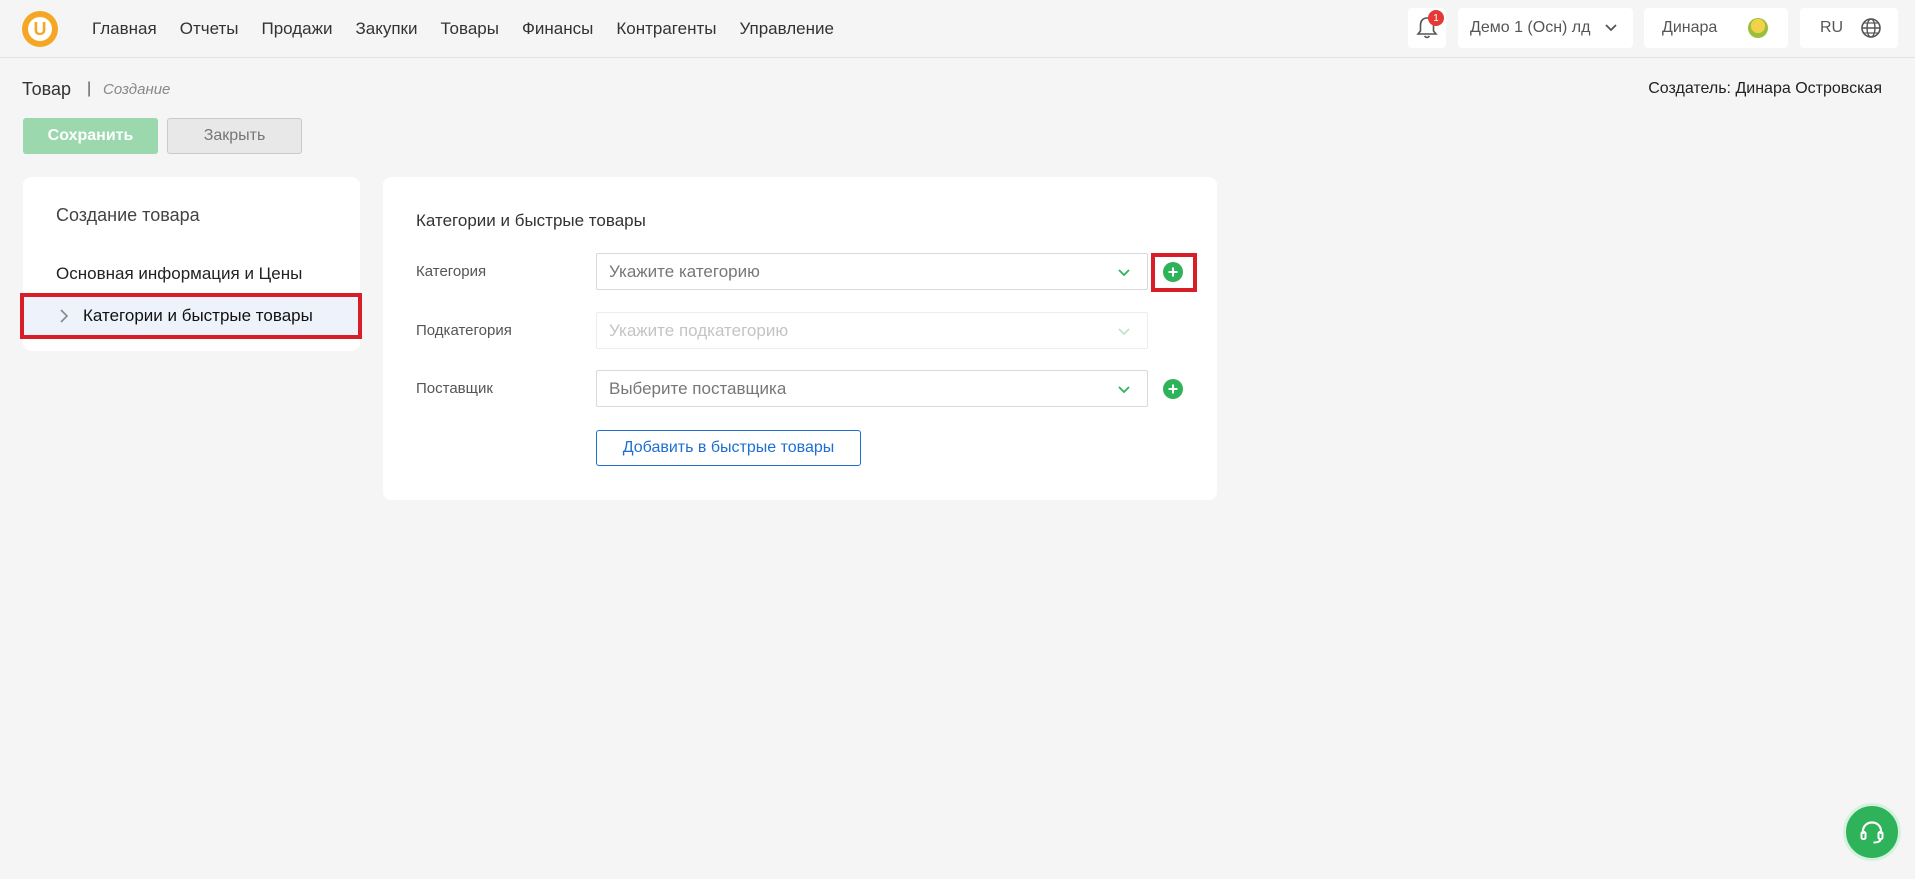 Image resolution: width=1915 pixels, height=879 pixels. I want to click on nav-item-home: Главная, so click(124, 29).